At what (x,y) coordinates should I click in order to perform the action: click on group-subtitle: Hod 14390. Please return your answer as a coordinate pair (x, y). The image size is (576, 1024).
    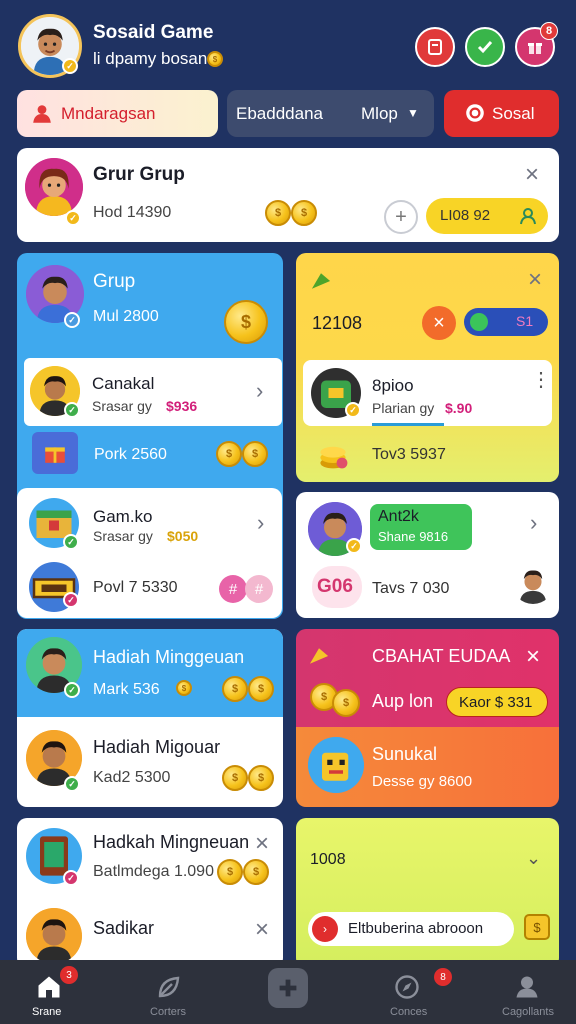
    Looking at the image, I should click on (132, 212).